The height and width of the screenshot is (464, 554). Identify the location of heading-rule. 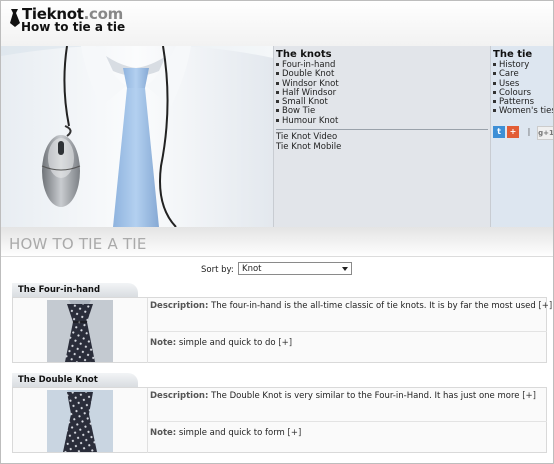
(277, 256).